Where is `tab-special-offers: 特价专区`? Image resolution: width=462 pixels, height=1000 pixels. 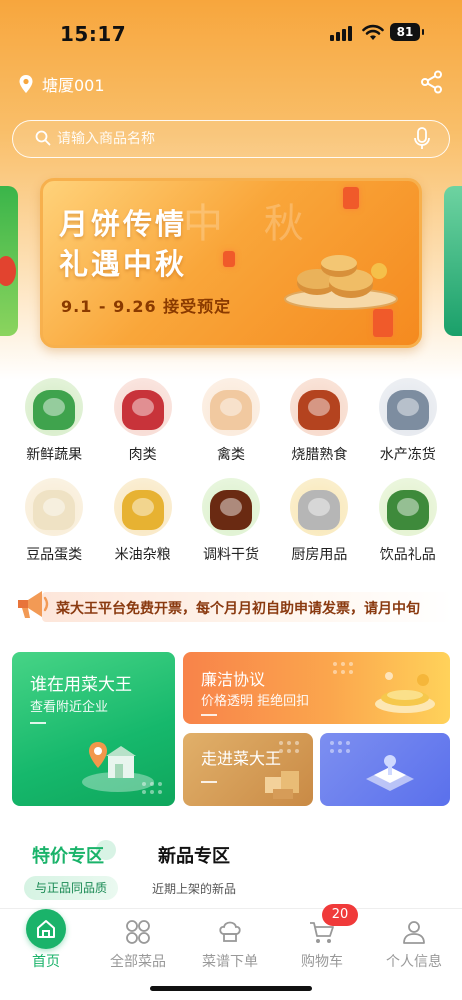
tab-special-offers: 特价专区 is located at coordinates (68, 855).